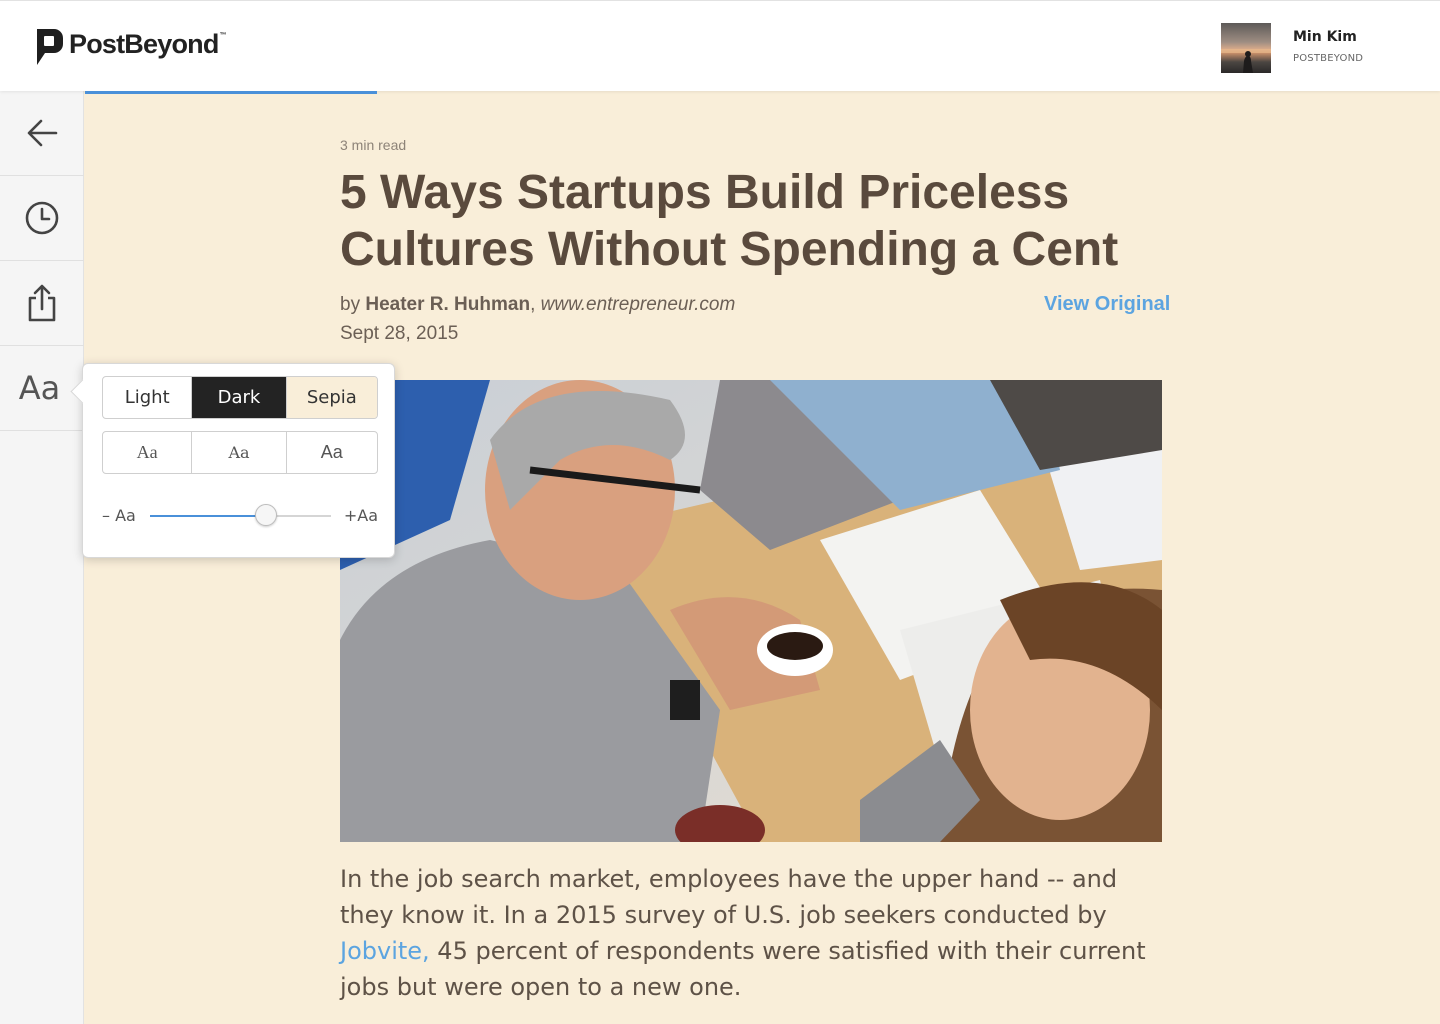 The height and width of the screenshot is (1024, 1440). Describe the element at coordinates (1328, 58) in the screenshot. I see `user-org: POSTBEYOND` at that location.